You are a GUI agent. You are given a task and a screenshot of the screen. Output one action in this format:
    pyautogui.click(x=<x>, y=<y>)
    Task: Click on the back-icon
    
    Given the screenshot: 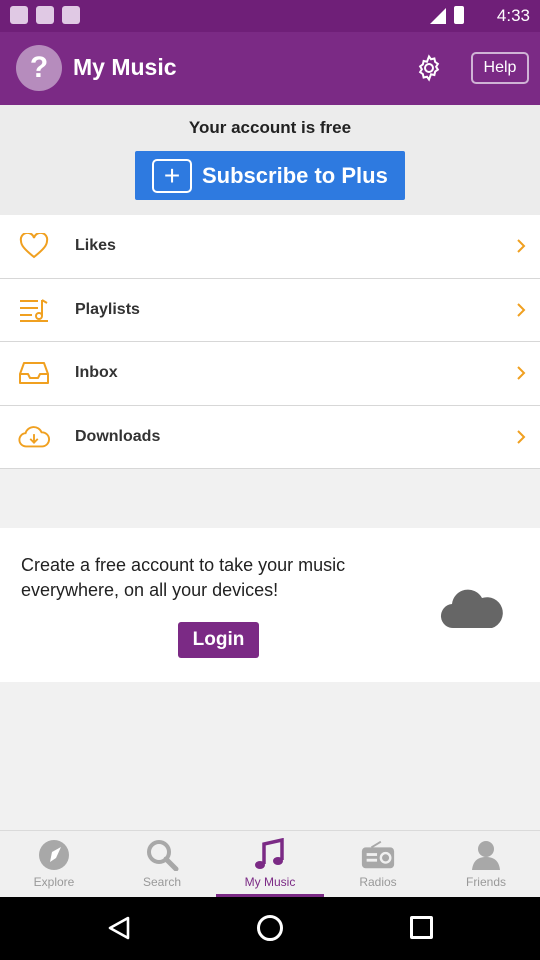 What is the action you would take?
    pyautogui.click(x=119, y=928)
    